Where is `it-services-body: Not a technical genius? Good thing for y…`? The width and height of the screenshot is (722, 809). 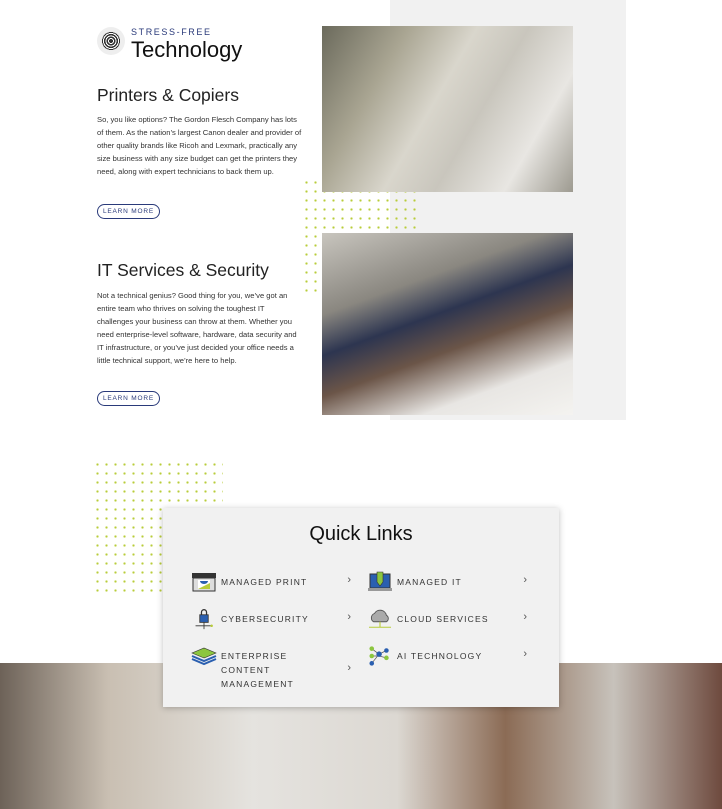 it-services-body: Not a technical genius? Good thing for y… is located at coordinates (197, 328).